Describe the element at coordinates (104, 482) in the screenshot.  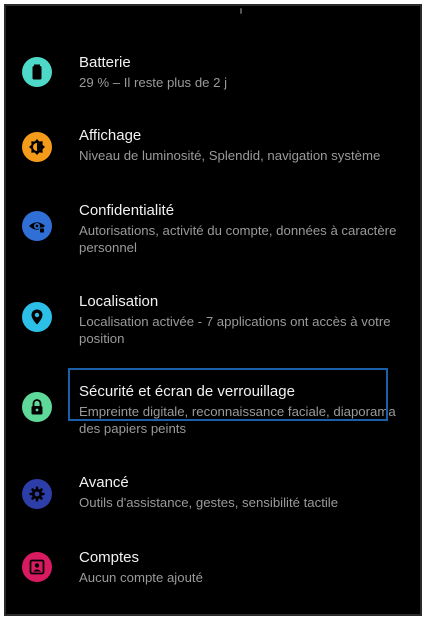
I see `item-title: Avancé` at that location.